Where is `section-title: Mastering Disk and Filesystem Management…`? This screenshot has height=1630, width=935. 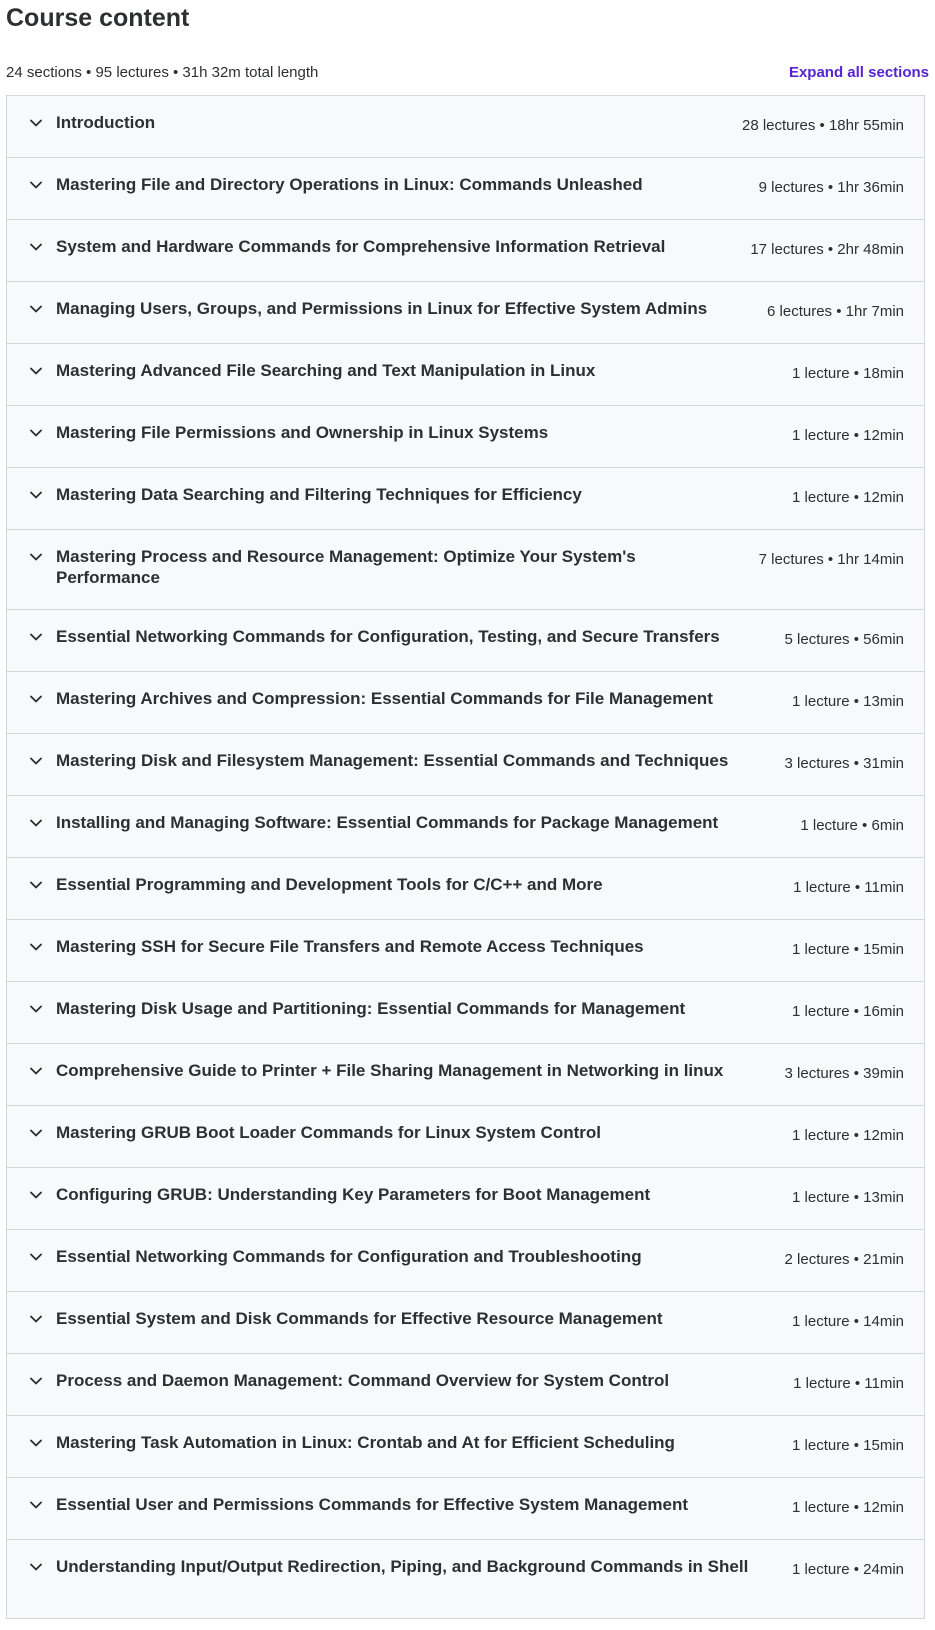 section-title: Mastering Disk and Filesystem Management… is located at coordinates (392, 760).